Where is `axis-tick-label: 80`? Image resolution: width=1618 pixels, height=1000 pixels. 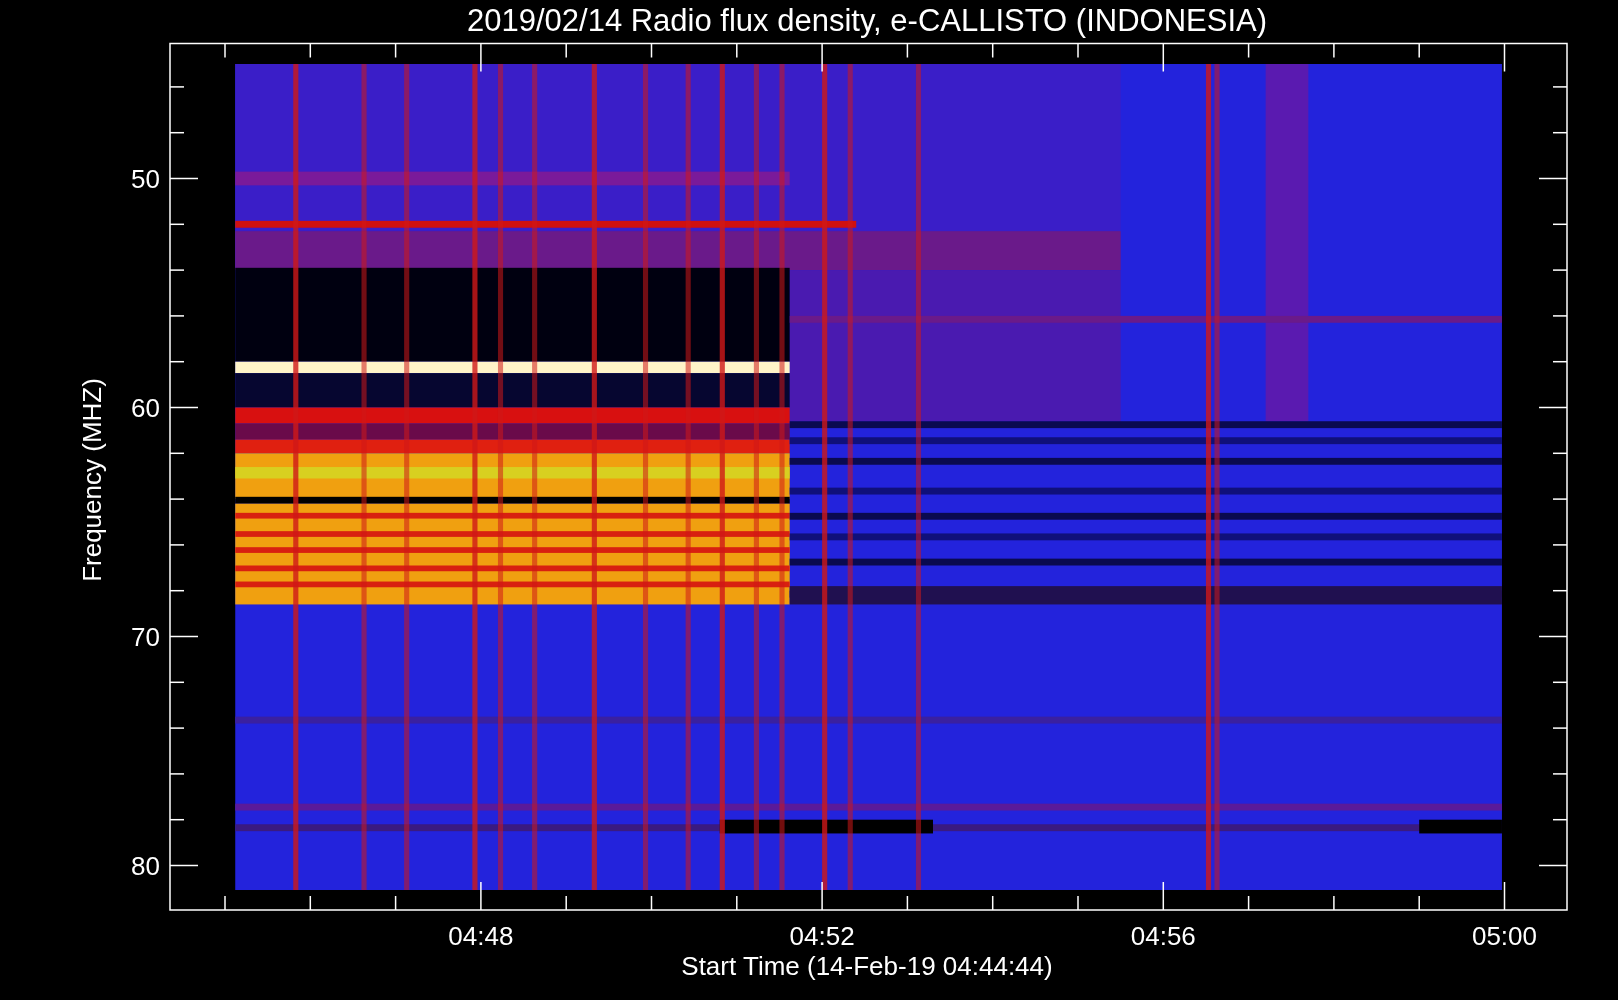 axis-tick-label: 80 is located at coordinates (145, 865).